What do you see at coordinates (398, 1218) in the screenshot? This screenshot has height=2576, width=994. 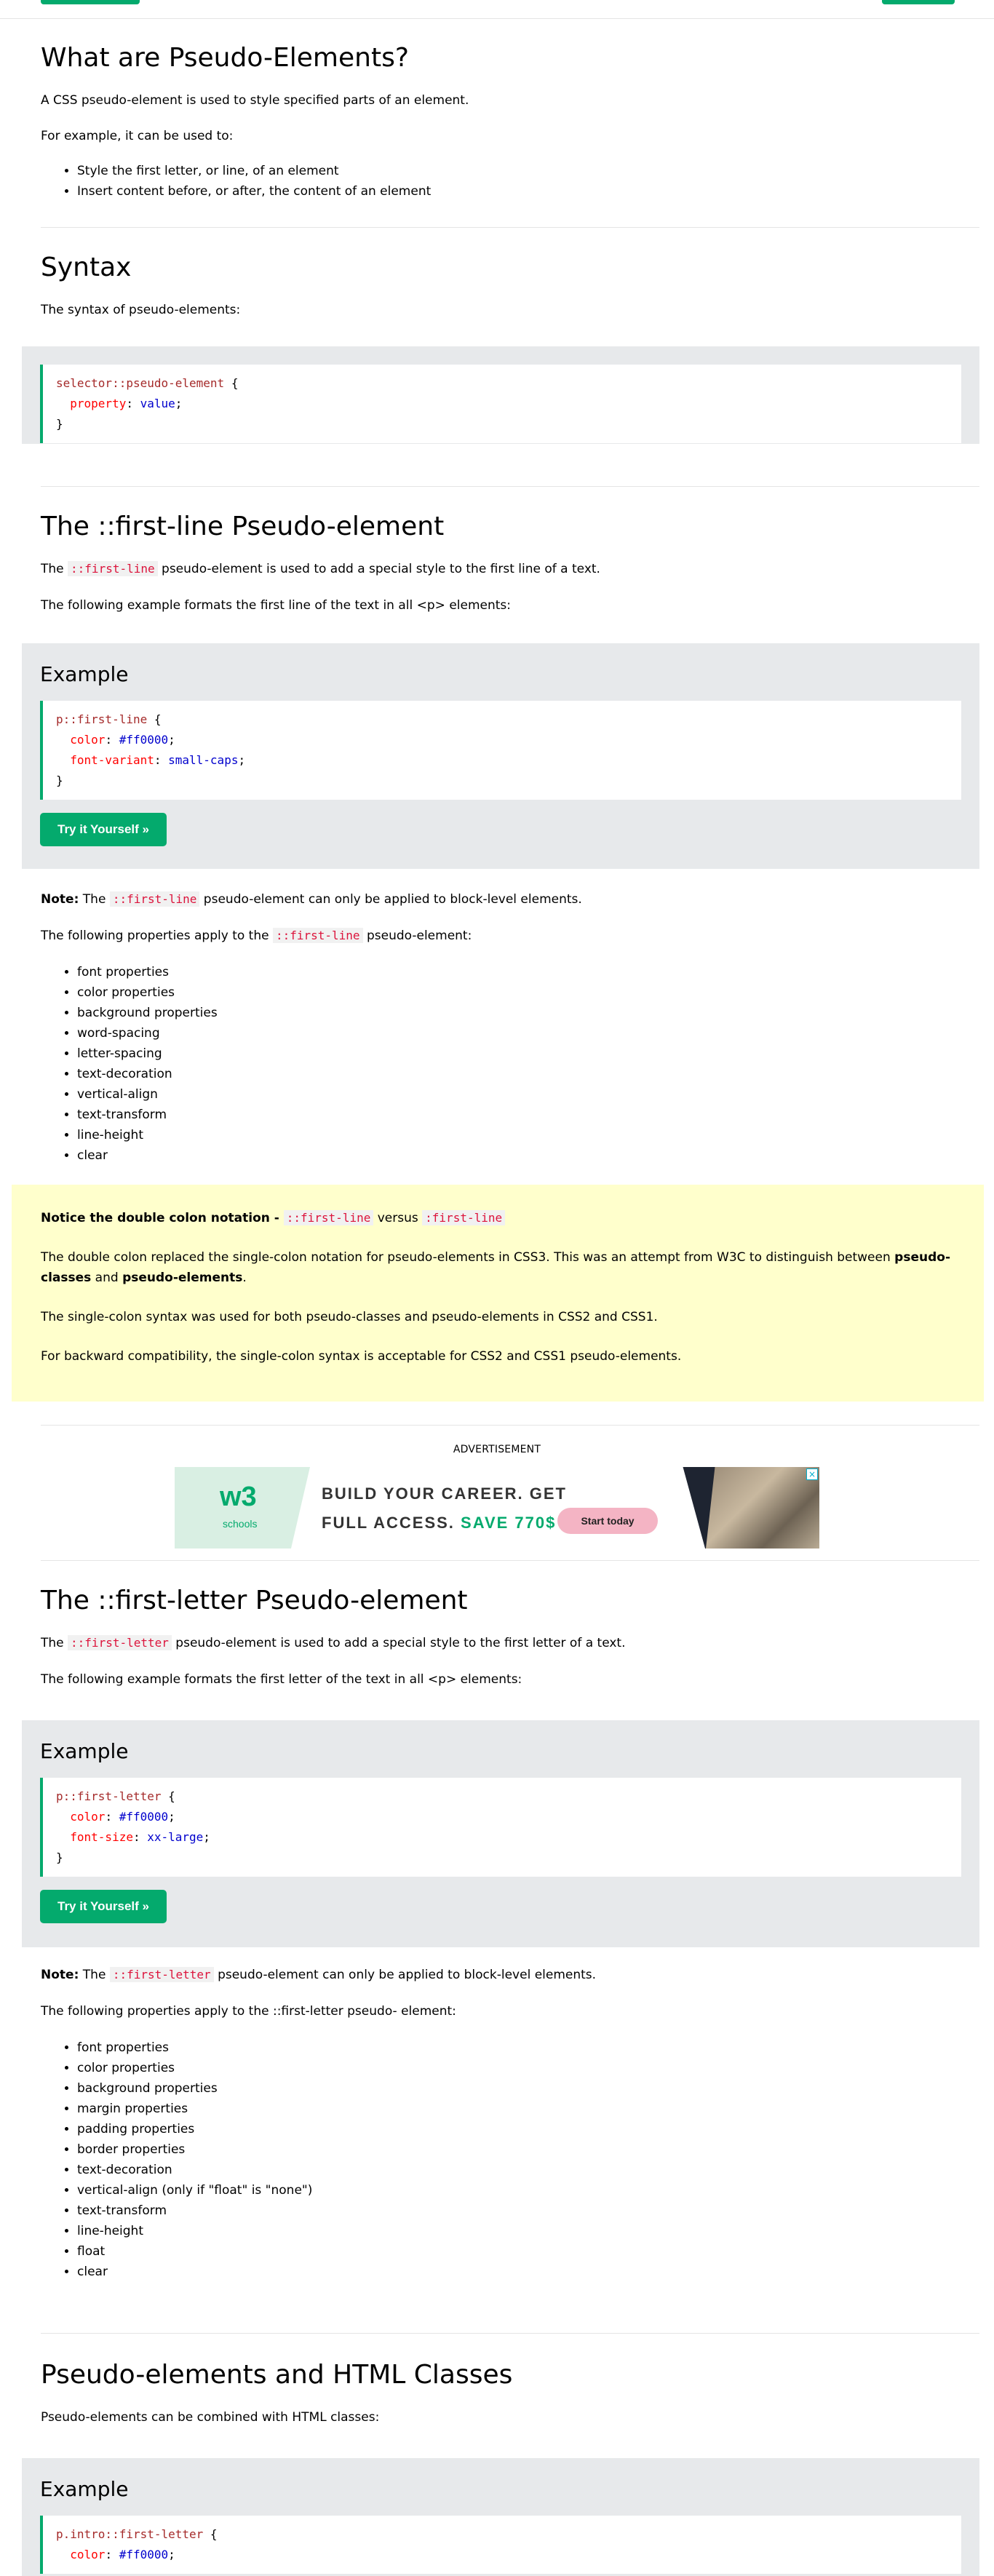 I see `text: versus` at bounding box center [398, 1218].